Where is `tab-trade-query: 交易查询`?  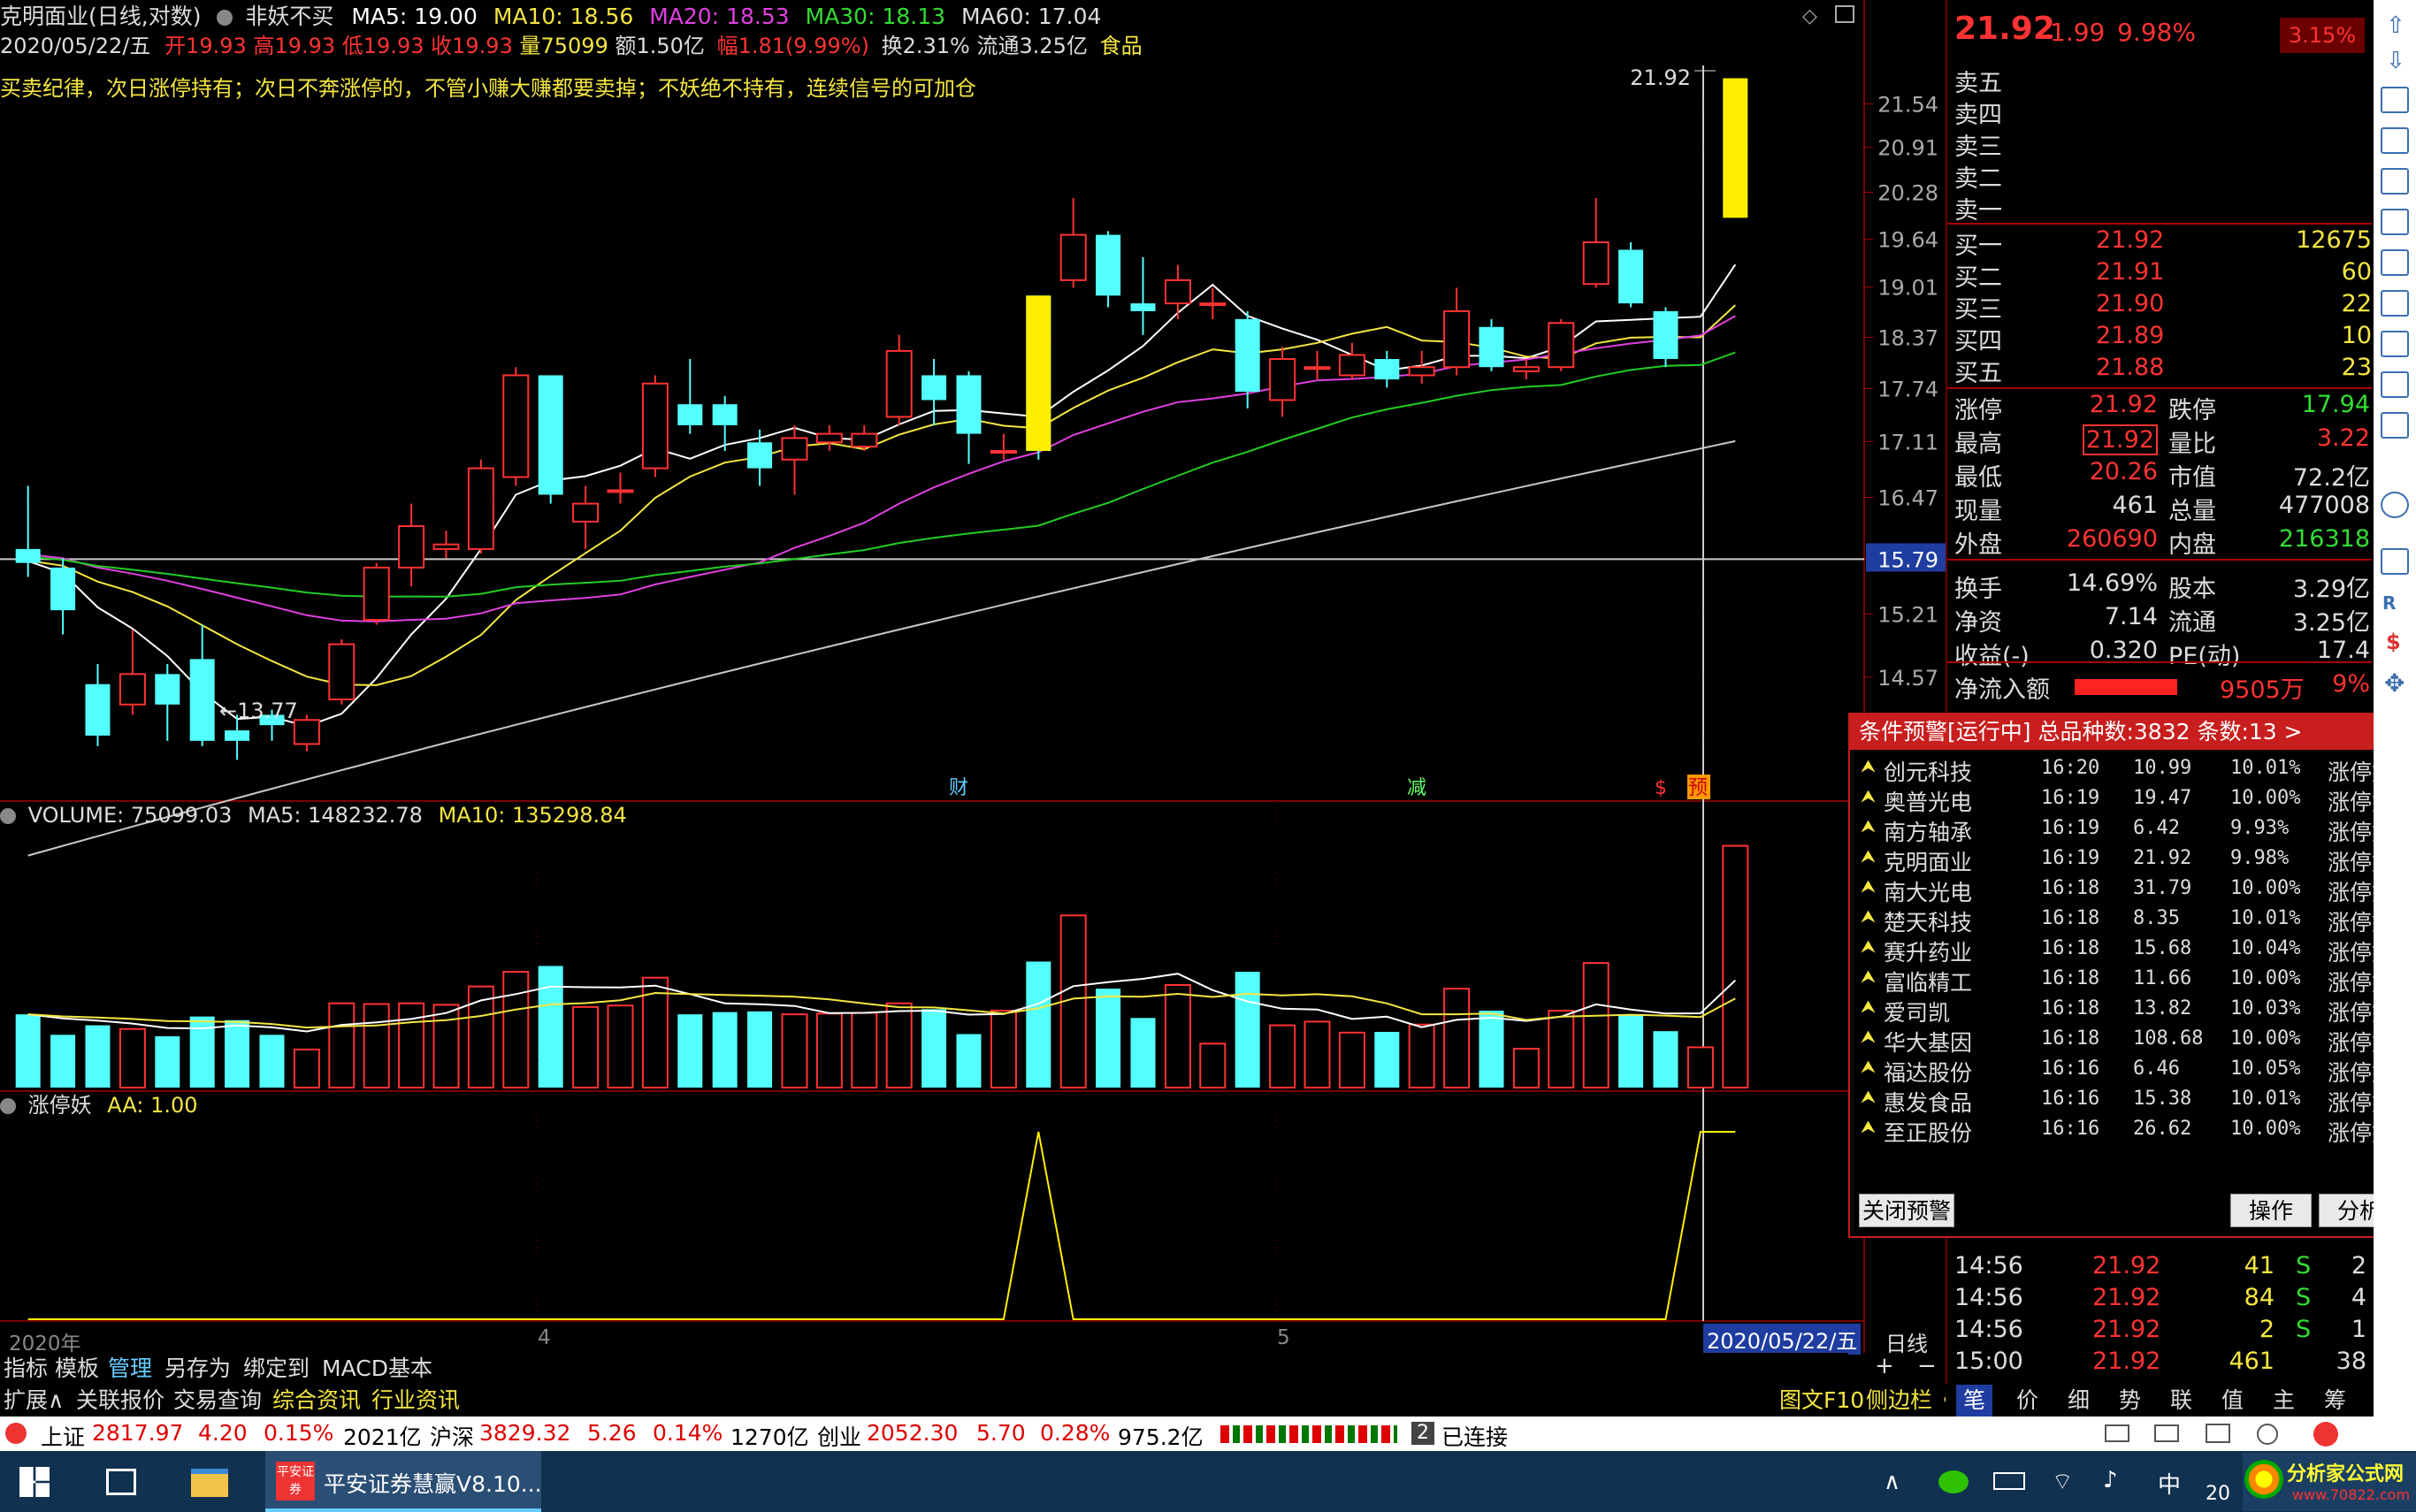 tab-trade-query: 交易查询 is located at coordinates (218, 1401).